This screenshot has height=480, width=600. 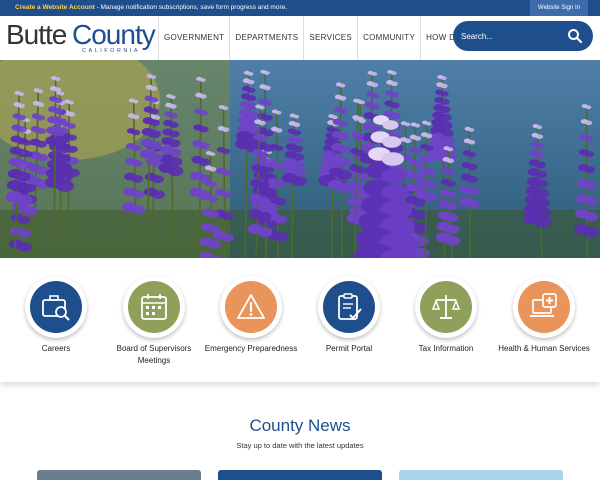 I want to click on news-section-subtitle: Stay up to date with the latest updates, so click(x=300, y=445).